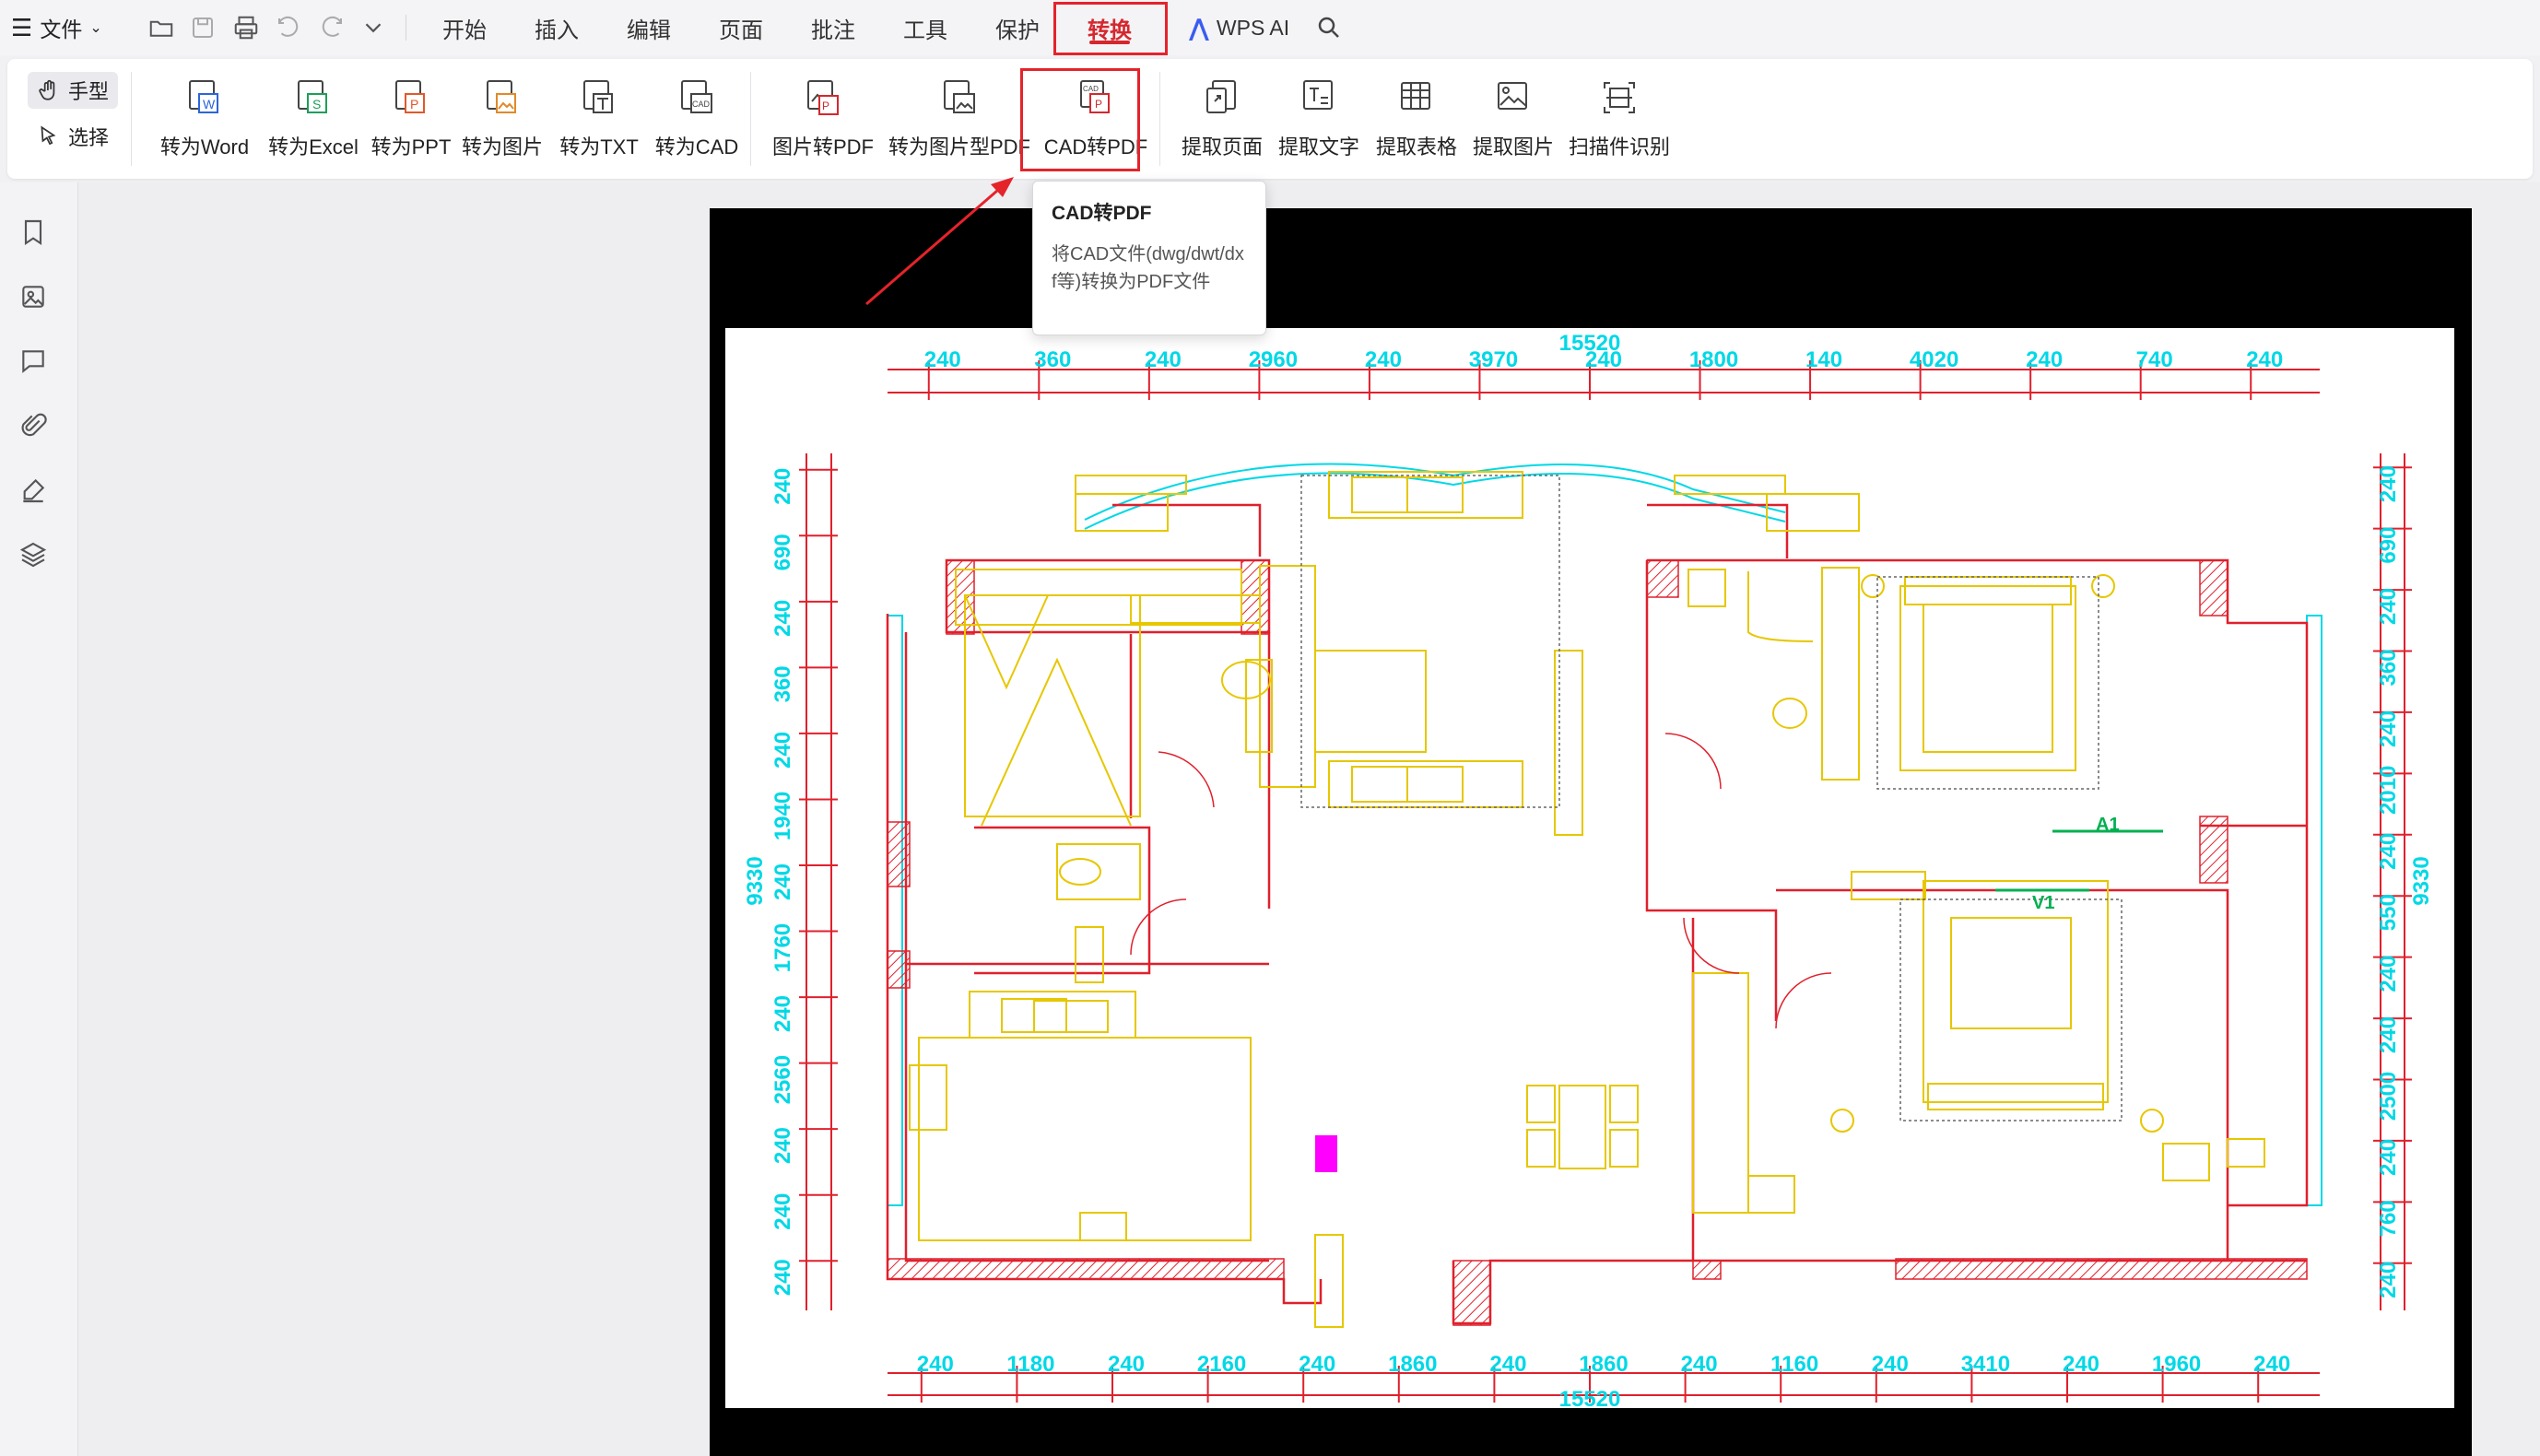 The width and height of the screenshot is (2540, 1456). Describe the element at coordinates (47, 89) in the screenshot. I see `hand-icon` at that location.